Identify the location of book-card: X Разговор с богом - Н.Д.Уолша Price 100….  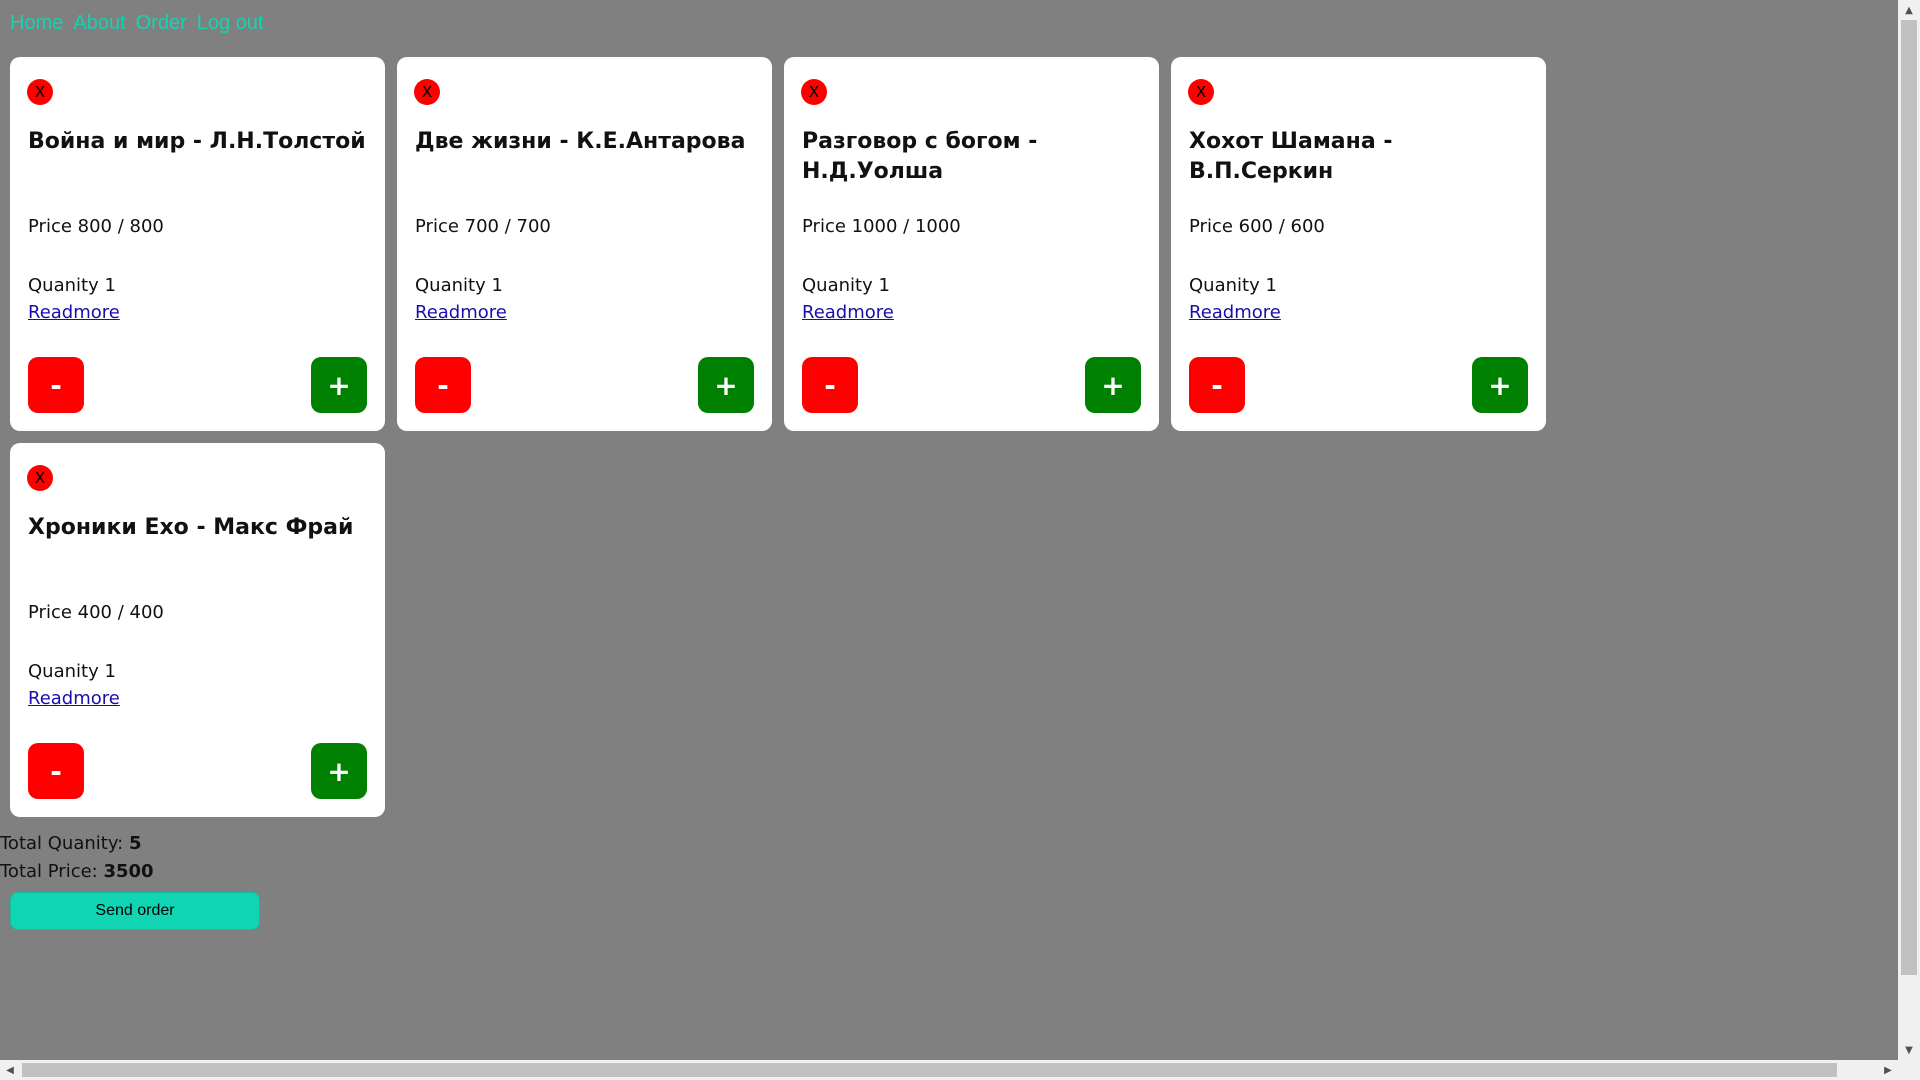
(971, 244).